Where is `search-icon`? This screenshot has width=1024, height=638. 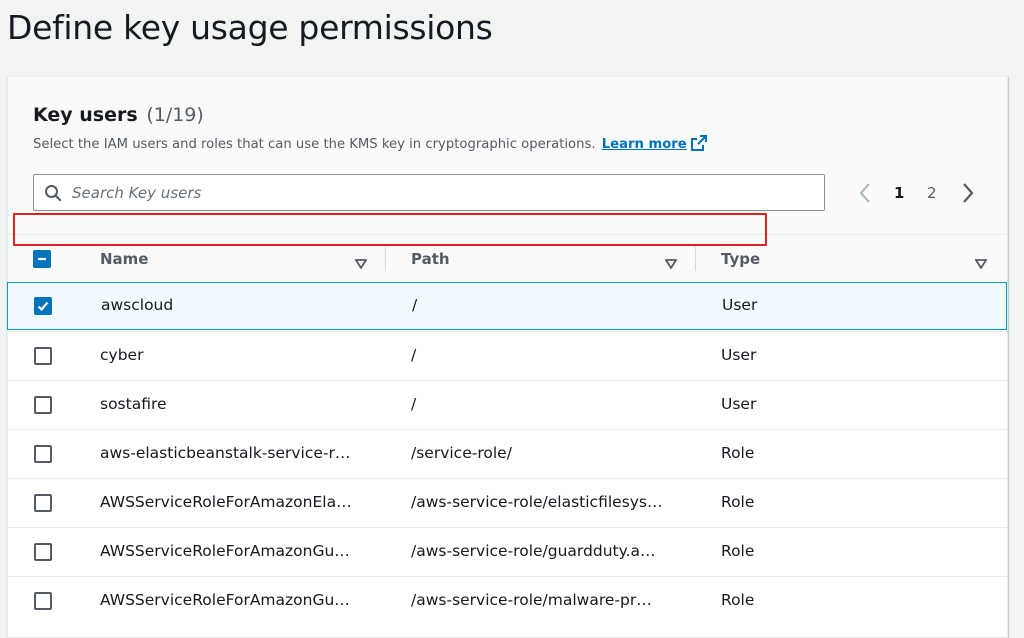 search-icon is located at coordinates (53, 195).